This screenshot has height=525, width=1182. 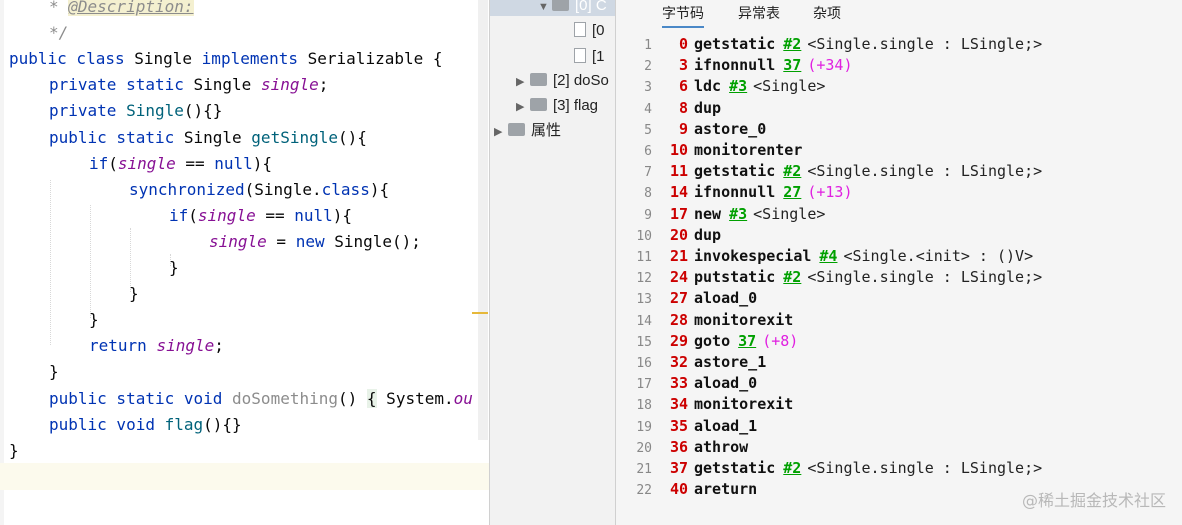 I want to click on line-number: 16, so click(x=644, y=363).